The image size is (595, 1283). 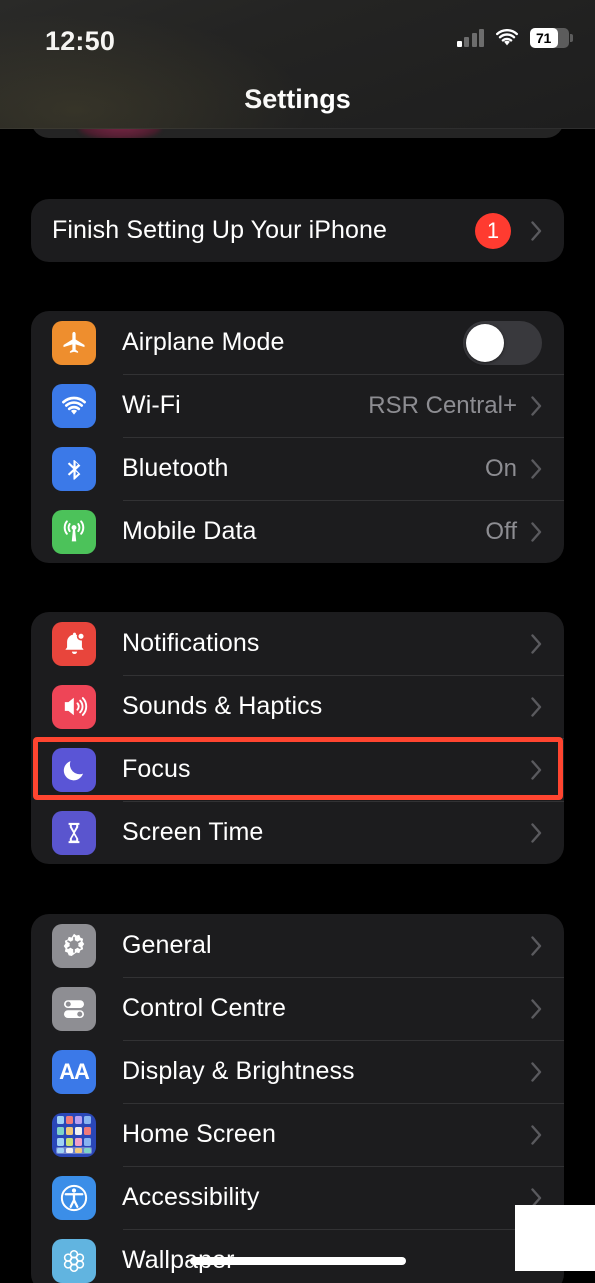 I want to click on flower-icon, so click(x=74, y=1260).